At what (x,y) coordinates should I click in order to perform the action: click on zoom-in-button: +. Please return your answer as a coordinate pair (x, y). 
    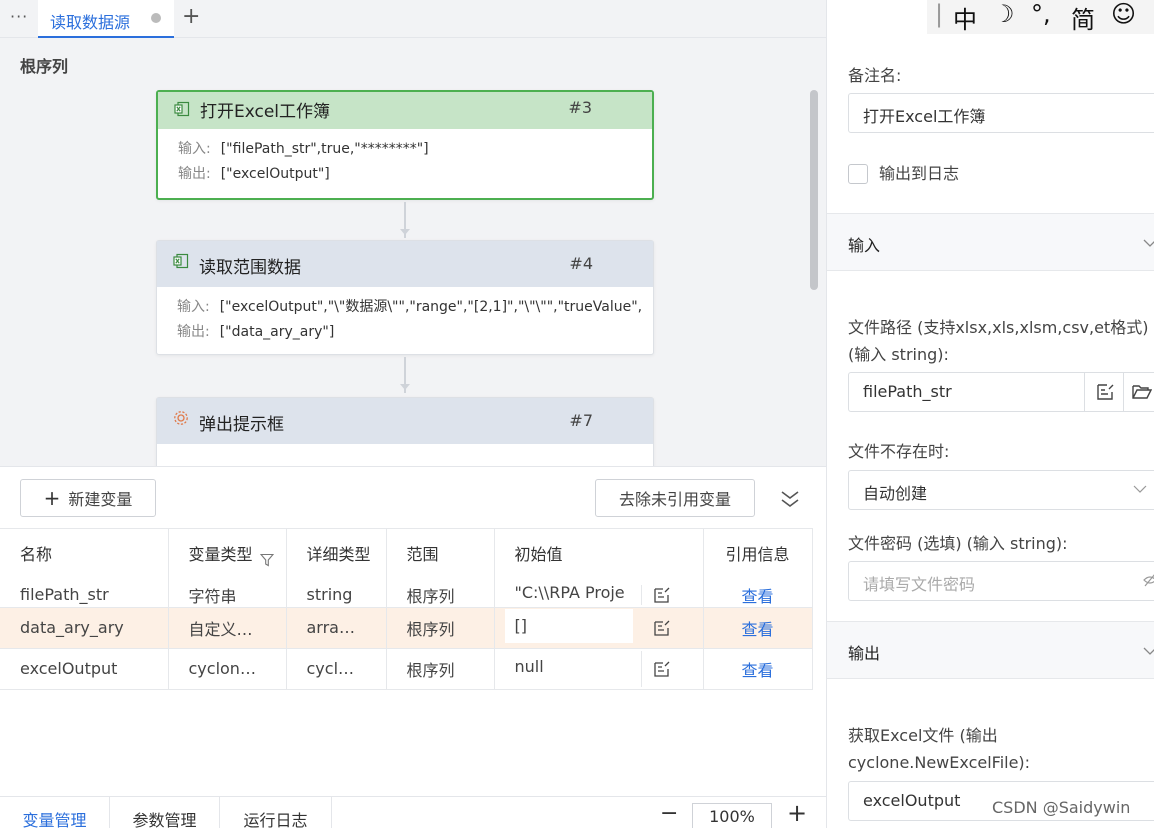
    Looking at the image, I should click on (797, 813).